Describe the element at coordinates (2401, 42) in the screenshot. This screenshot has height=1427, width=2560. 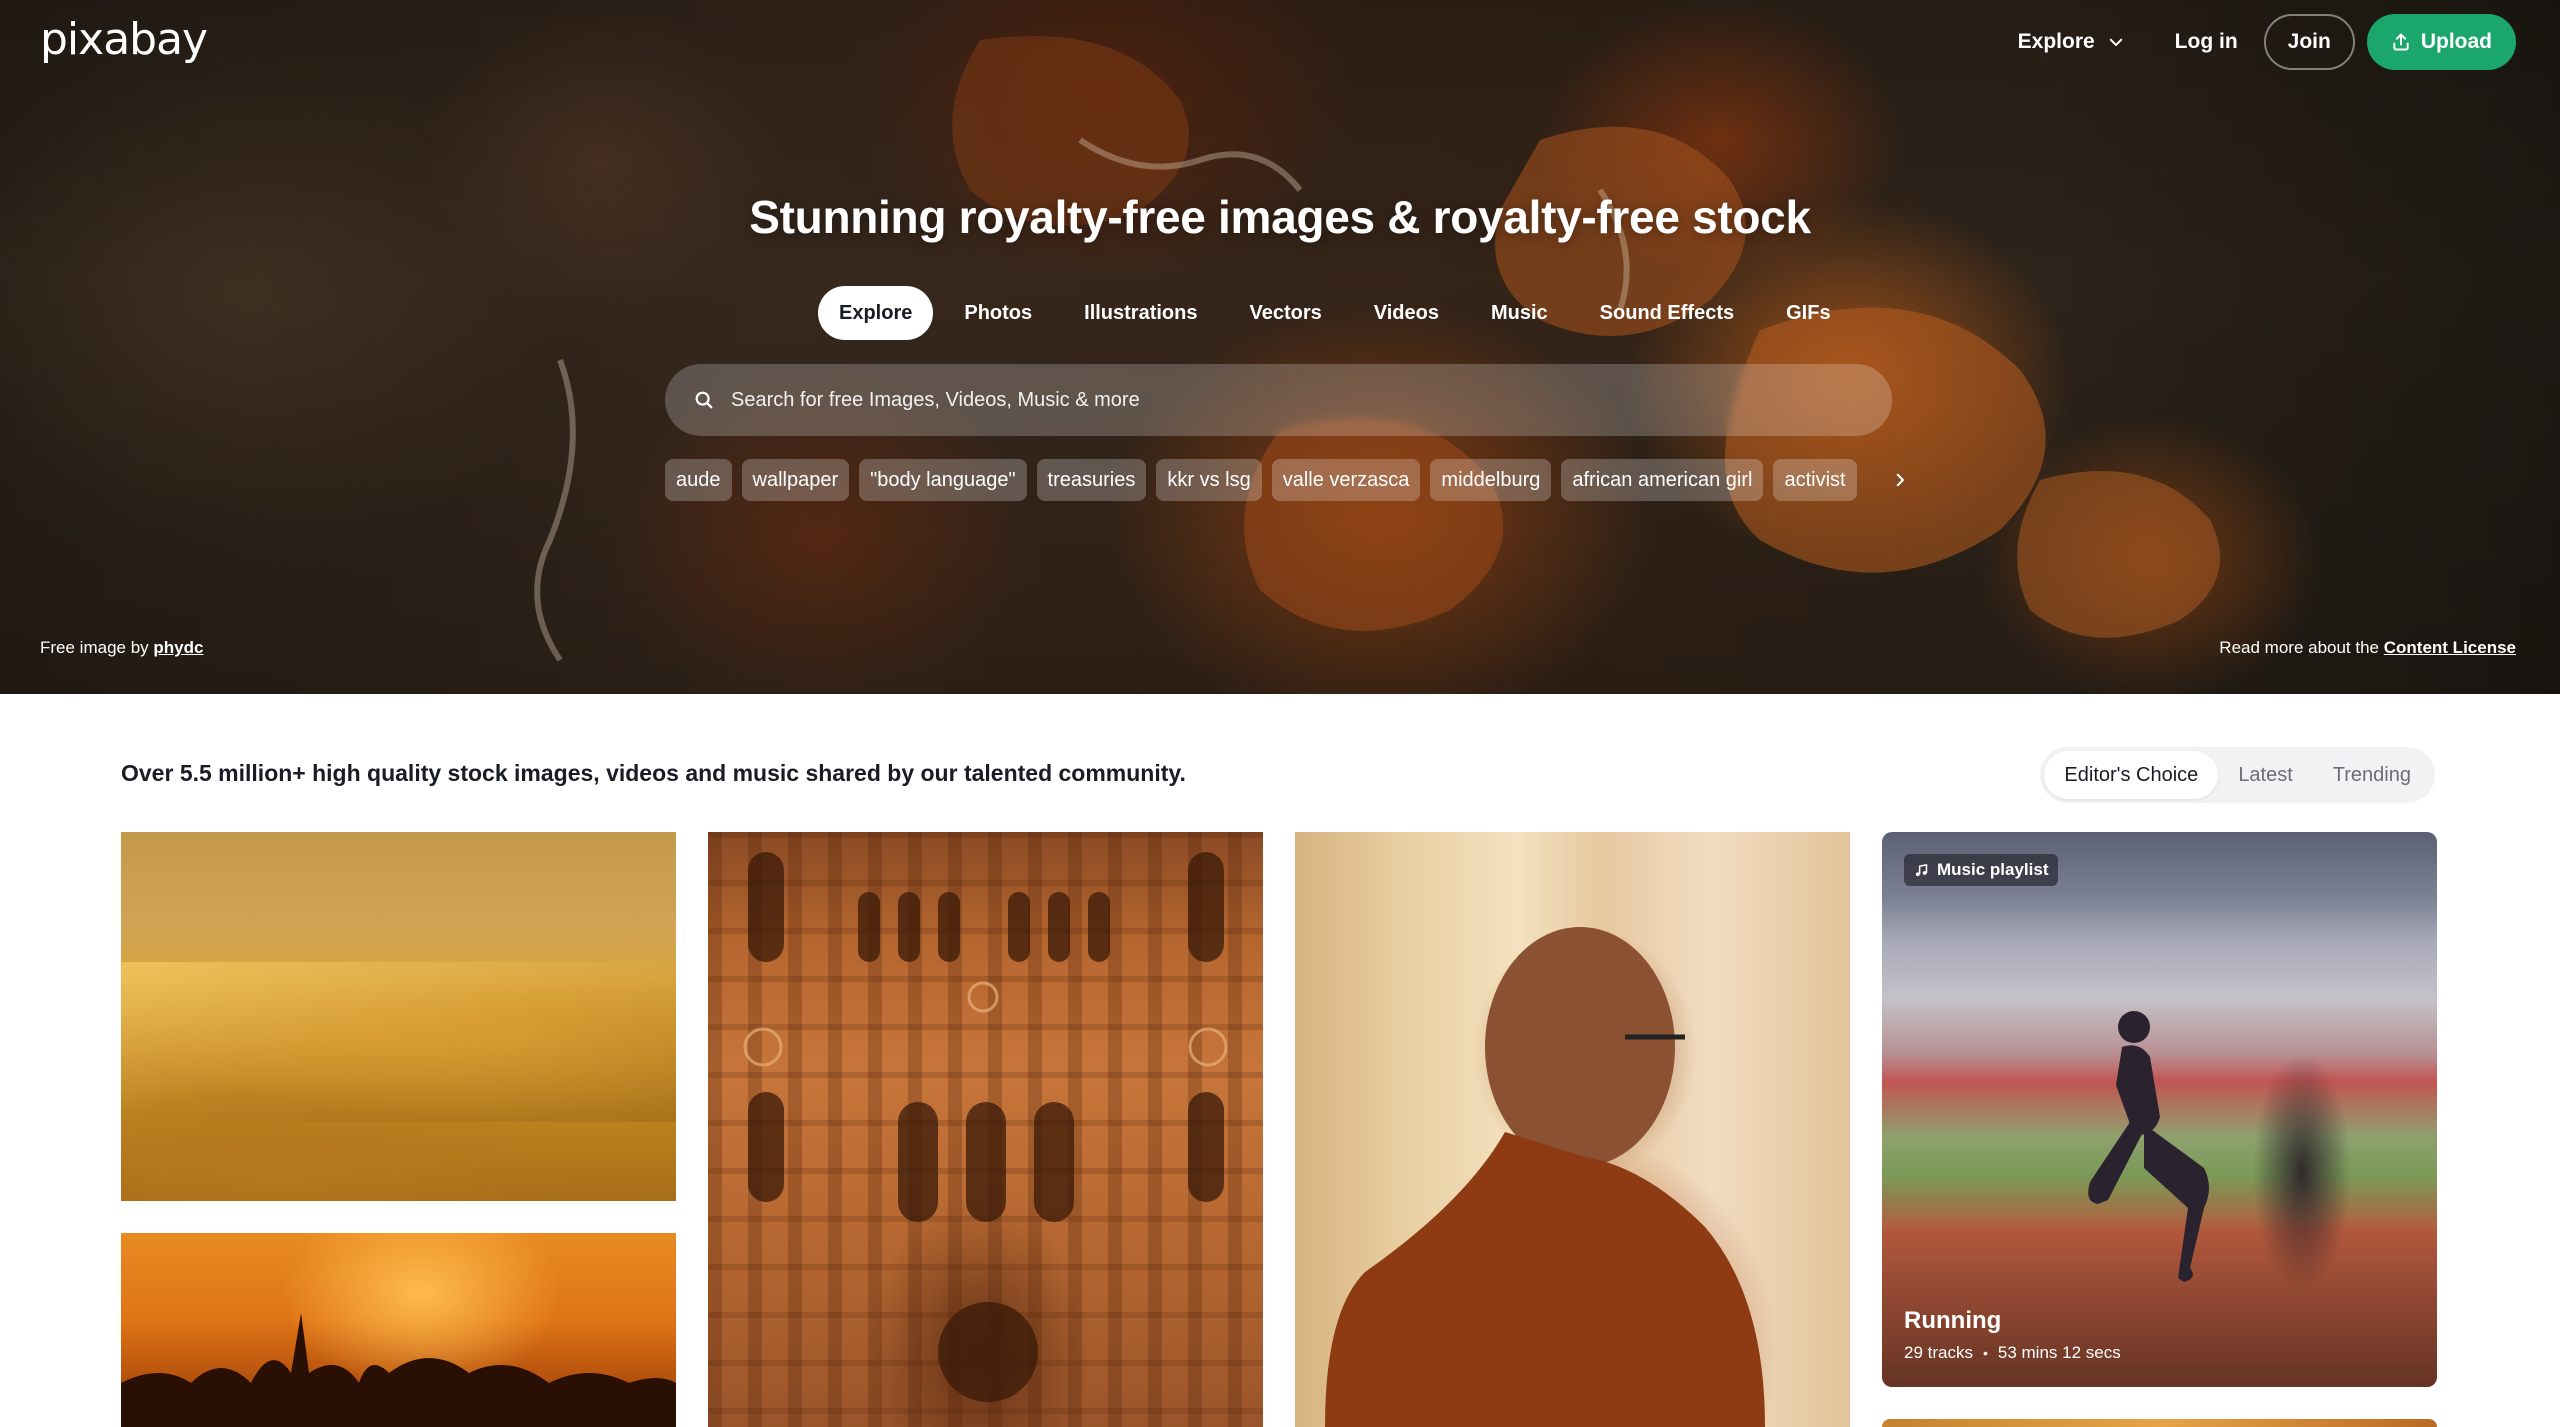
I see `upload-icon` at that location.